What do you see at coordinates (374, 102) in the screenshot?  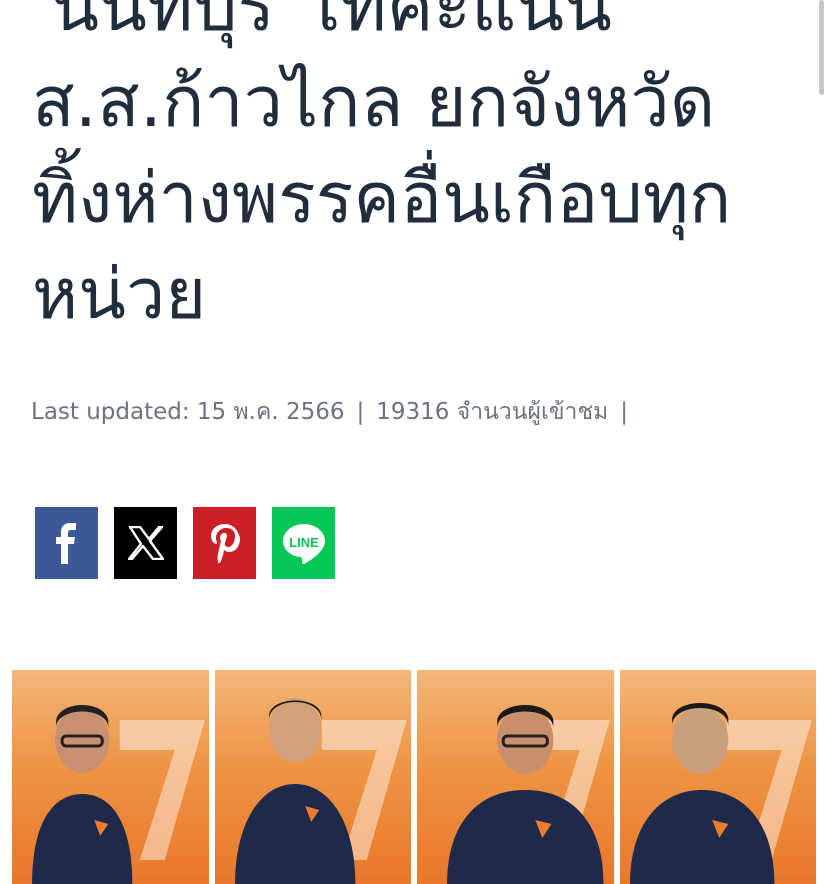 I see `headline-line: ส.ส.ก้าวไกล ยกจังหวัด` at bounding box center [374, 102].